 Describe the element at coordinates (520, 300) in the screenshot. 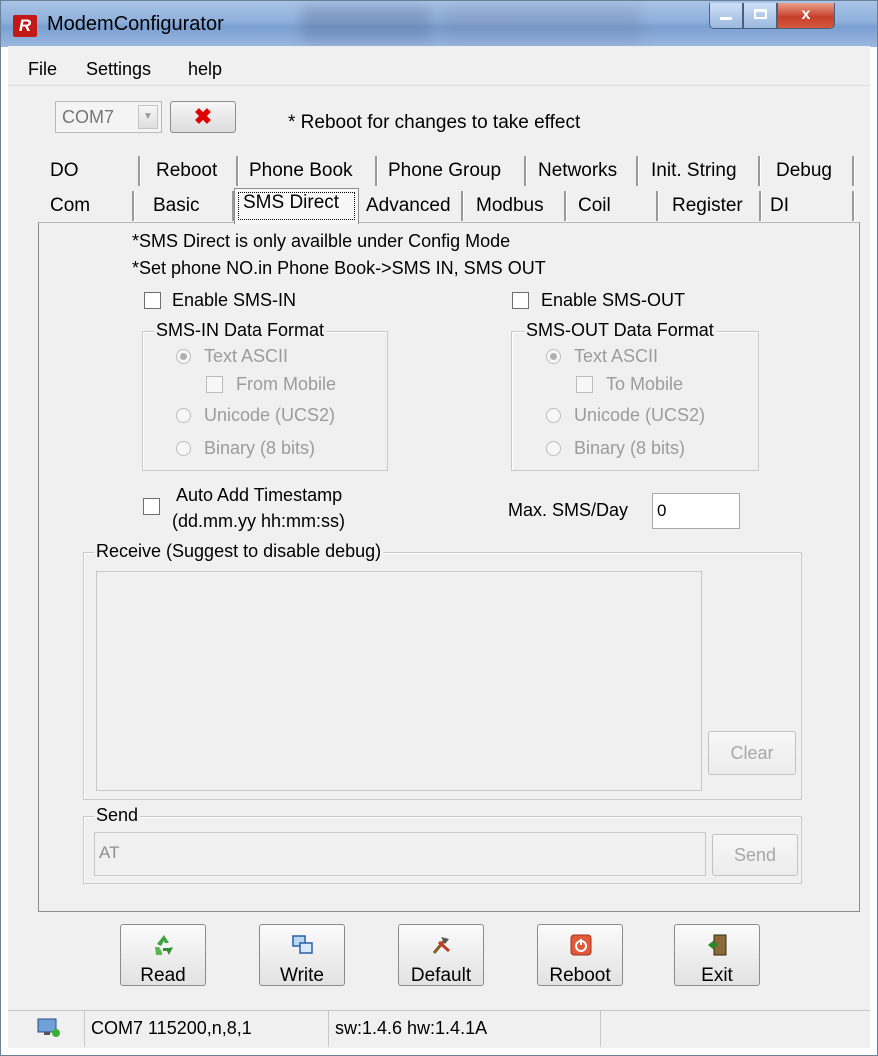

I see `enable-sms-out-checkbox` at that location.